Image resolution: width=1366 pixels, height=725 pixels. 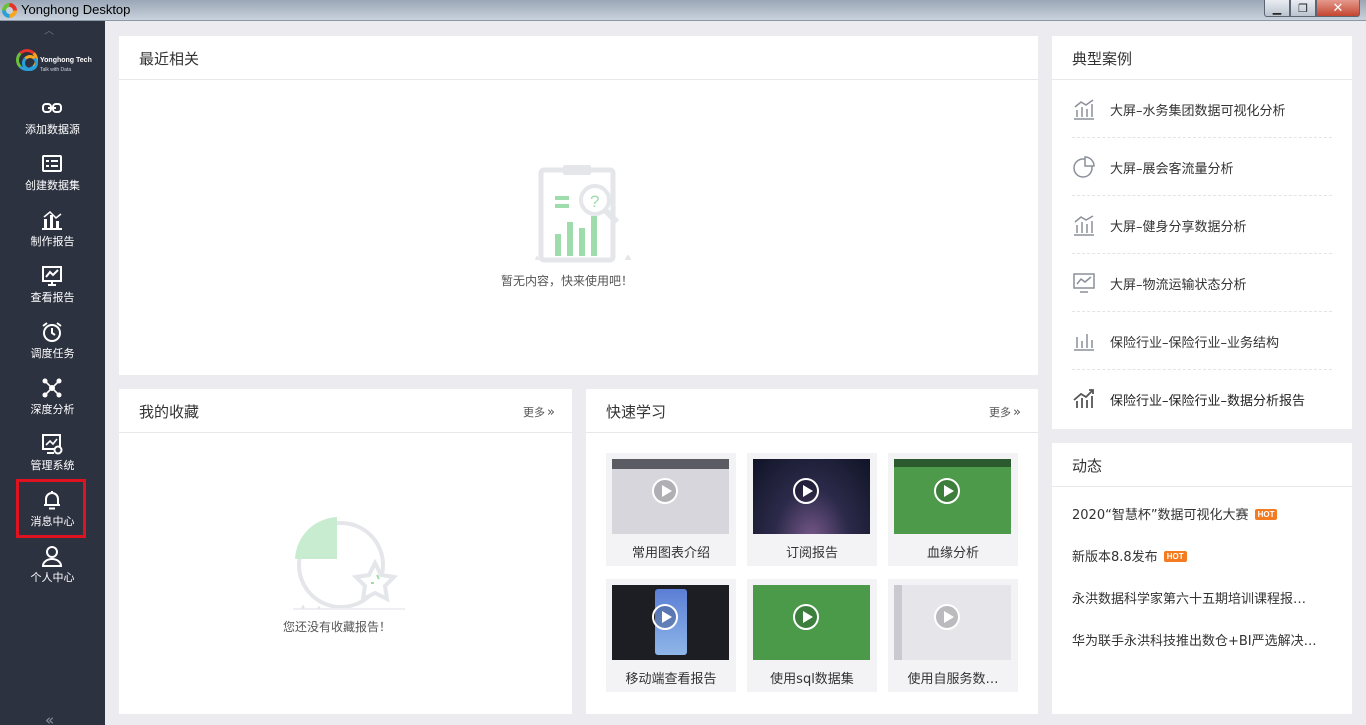 I want to click on alarm-clock-icon, so click(x=52, y=332).